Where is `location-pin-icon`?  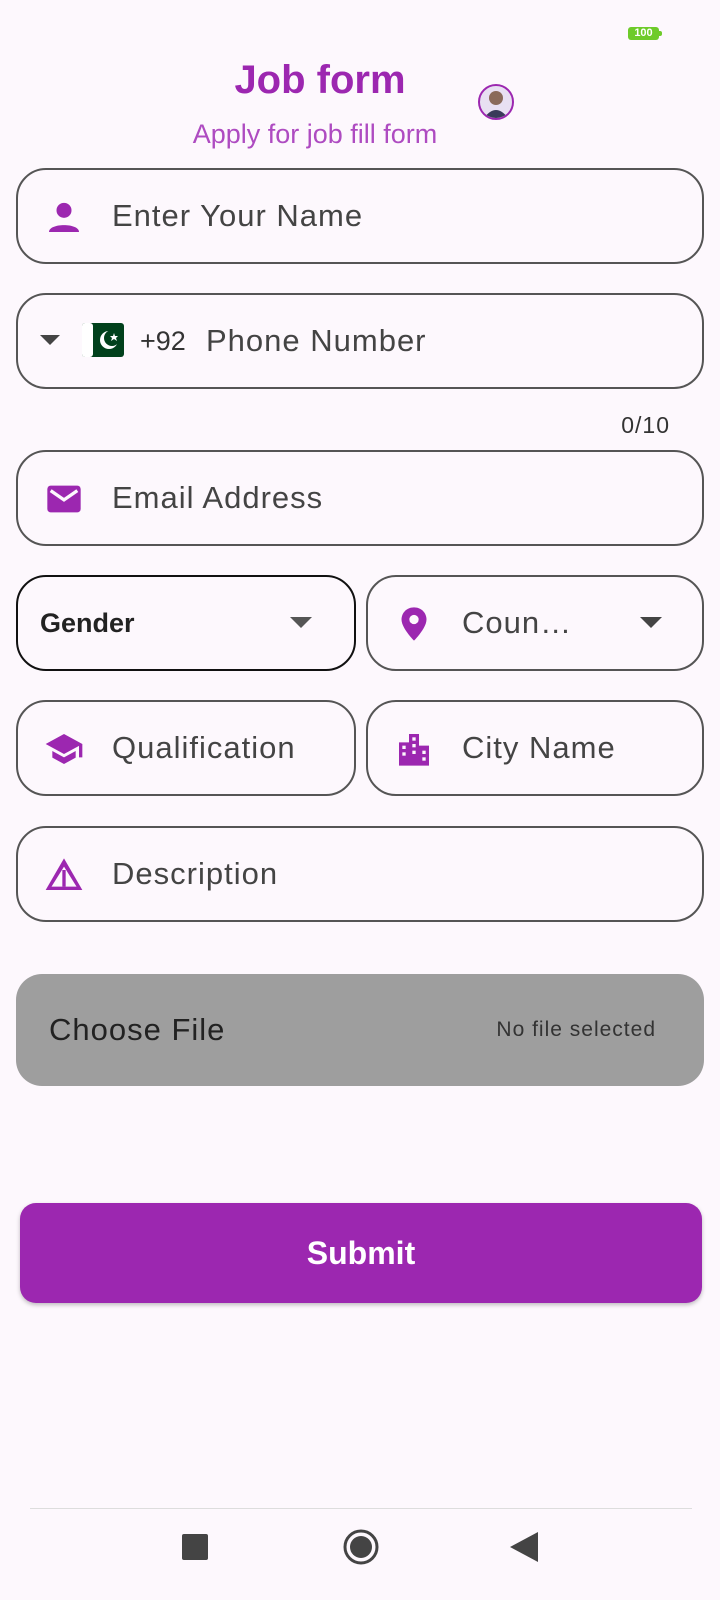 location-pin-icon is located at coordinates (414, 624).